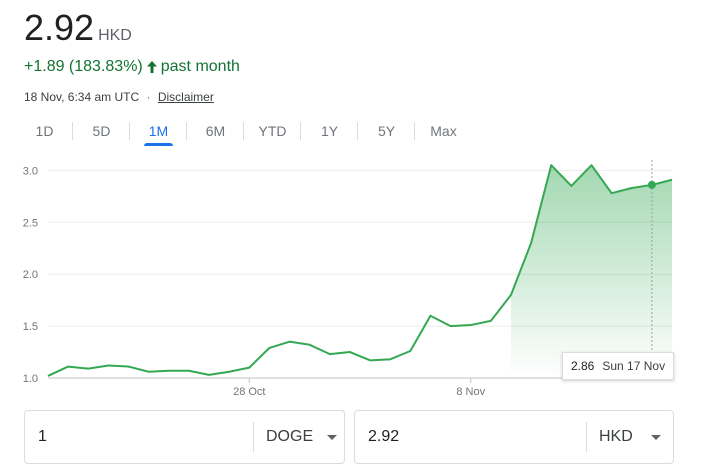 The width and height of the screenshot is (702, 471). I want to click on from-currency-label: DOGE, so click(290, 436).